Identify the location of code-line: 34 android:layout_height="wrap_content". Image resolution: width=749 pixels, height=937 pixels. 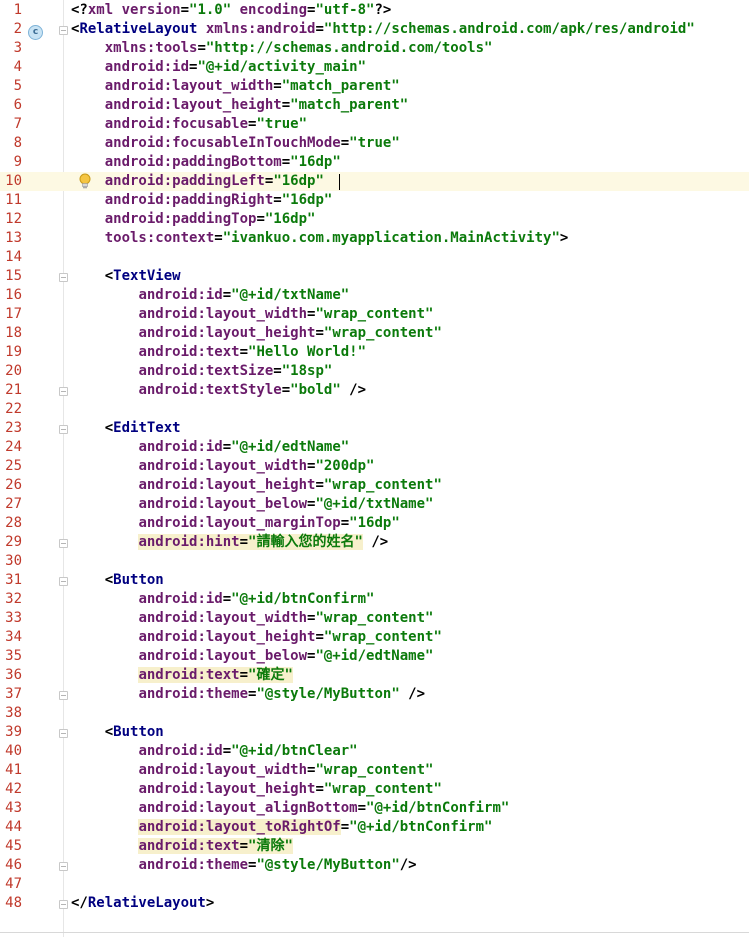
(374, 637).